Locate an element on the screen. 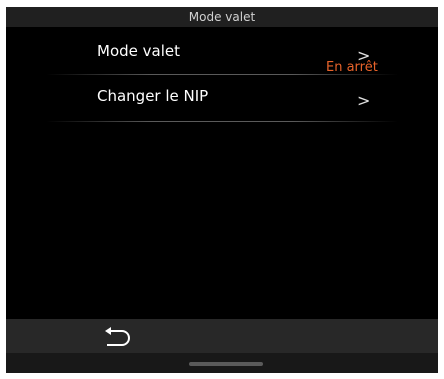 Image resolution: width=444 pixels, height=379 pixels. menu-item-changer-nip: Changer le NIP > is located at coordinates (222, 102).